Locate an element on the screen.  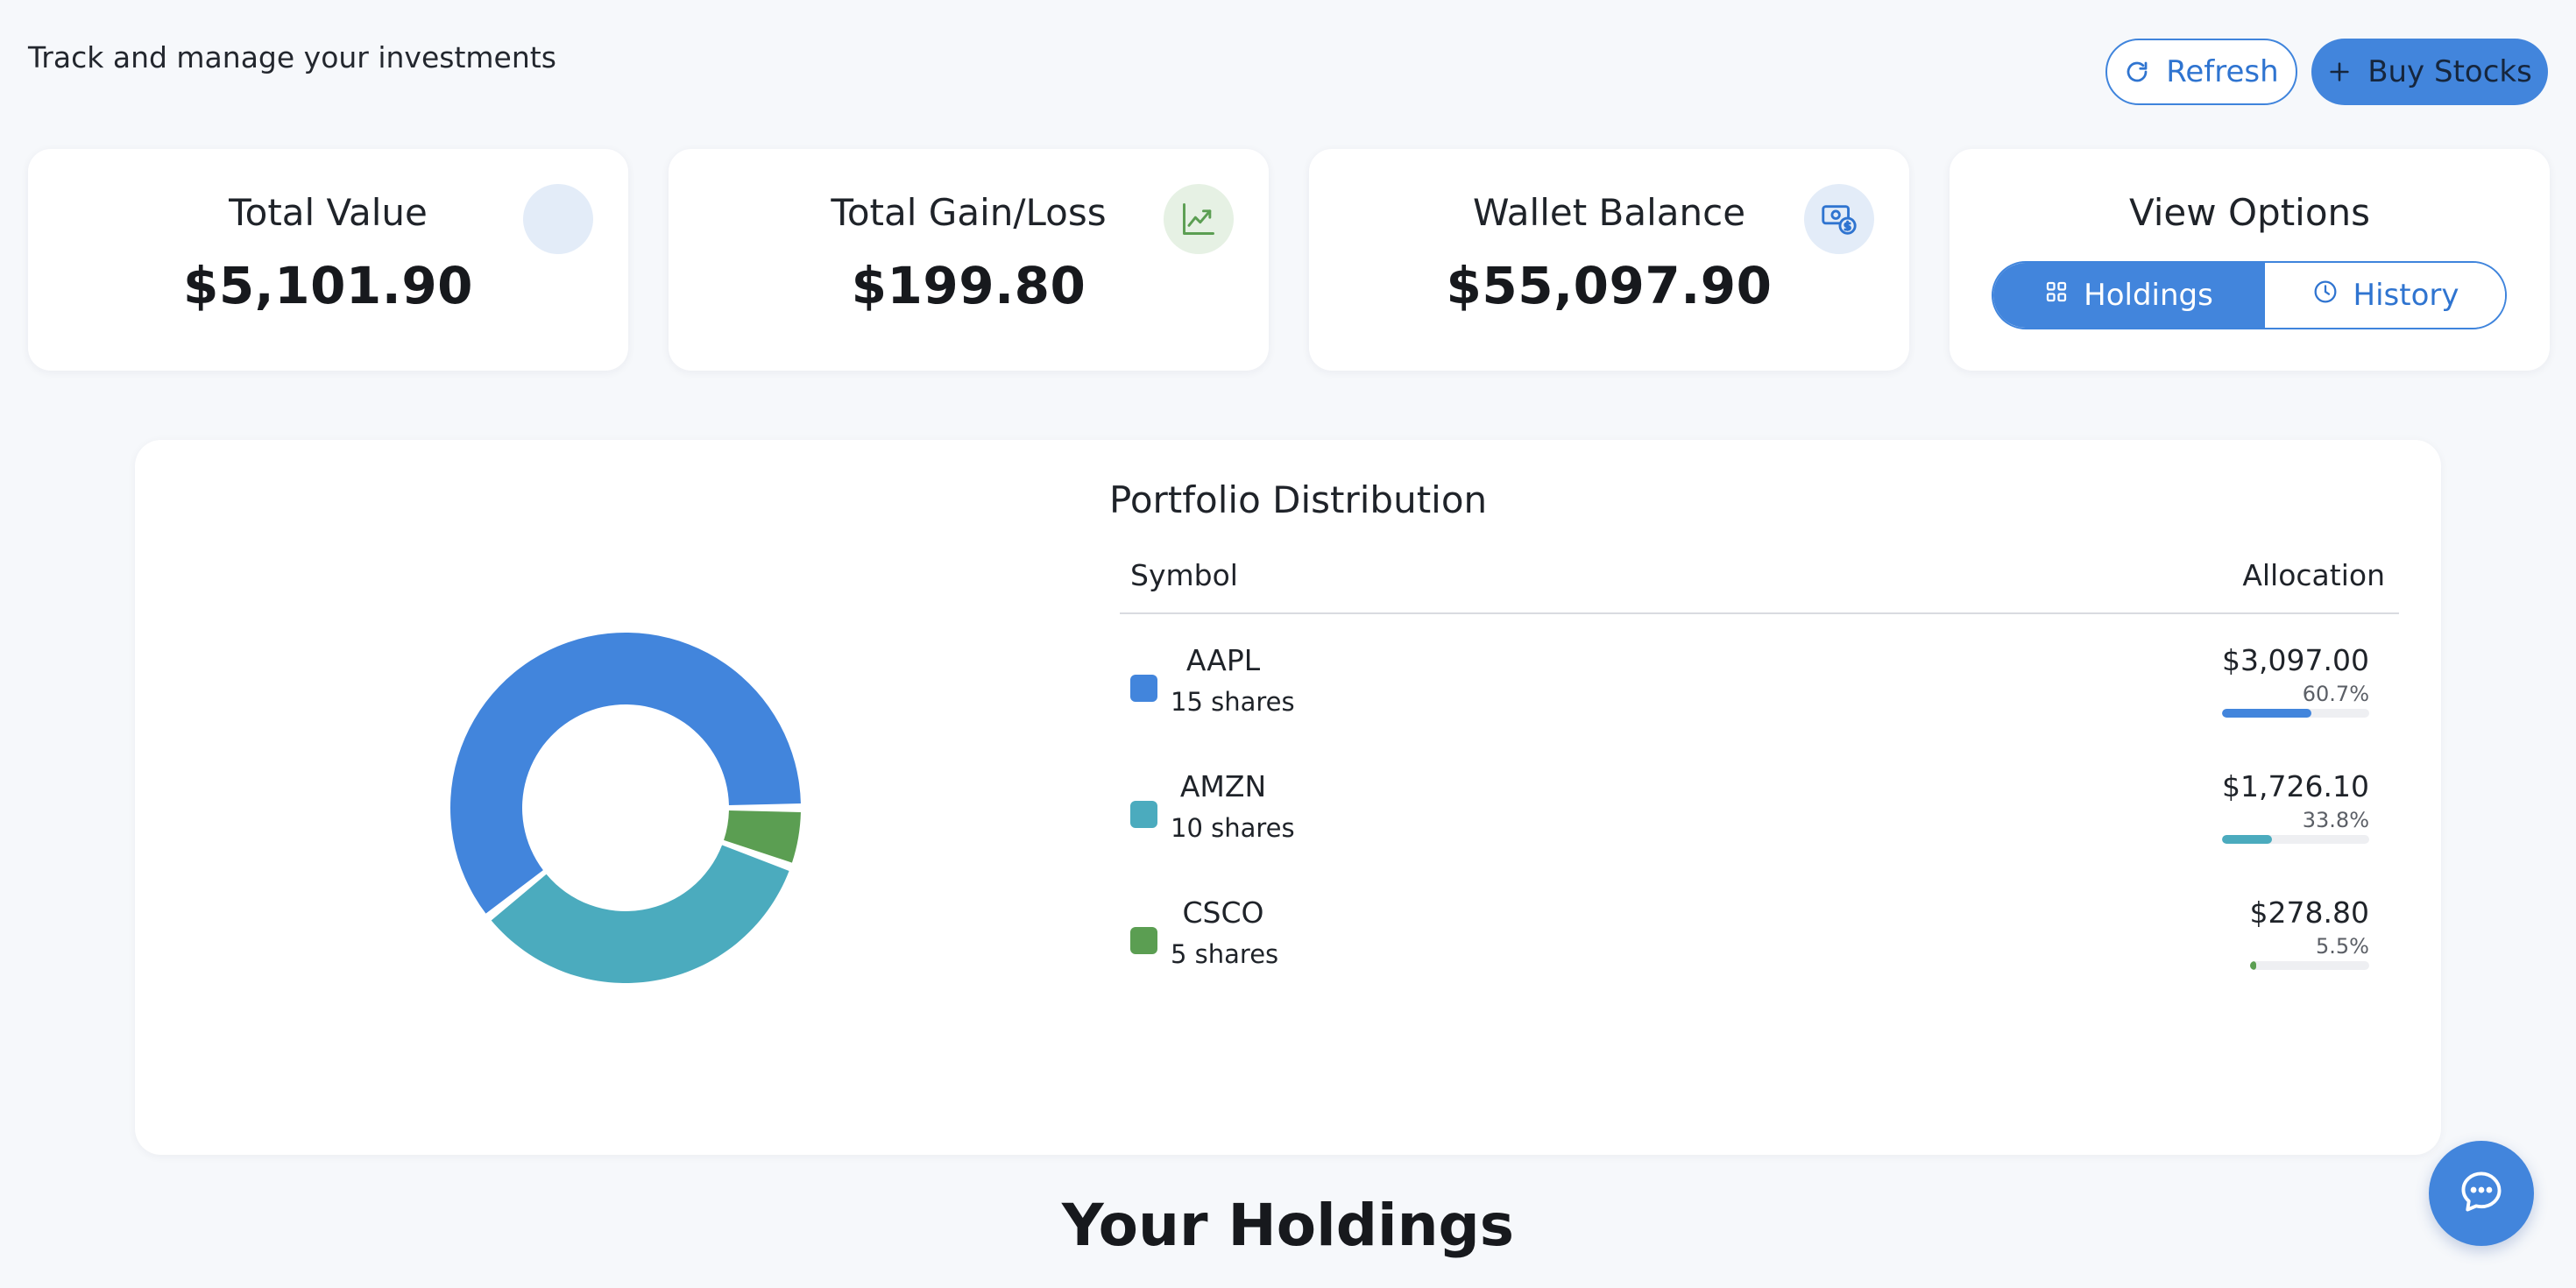
total-gain-card: Total Gain/Loss $199.80 is located at coordinates (969, 260).